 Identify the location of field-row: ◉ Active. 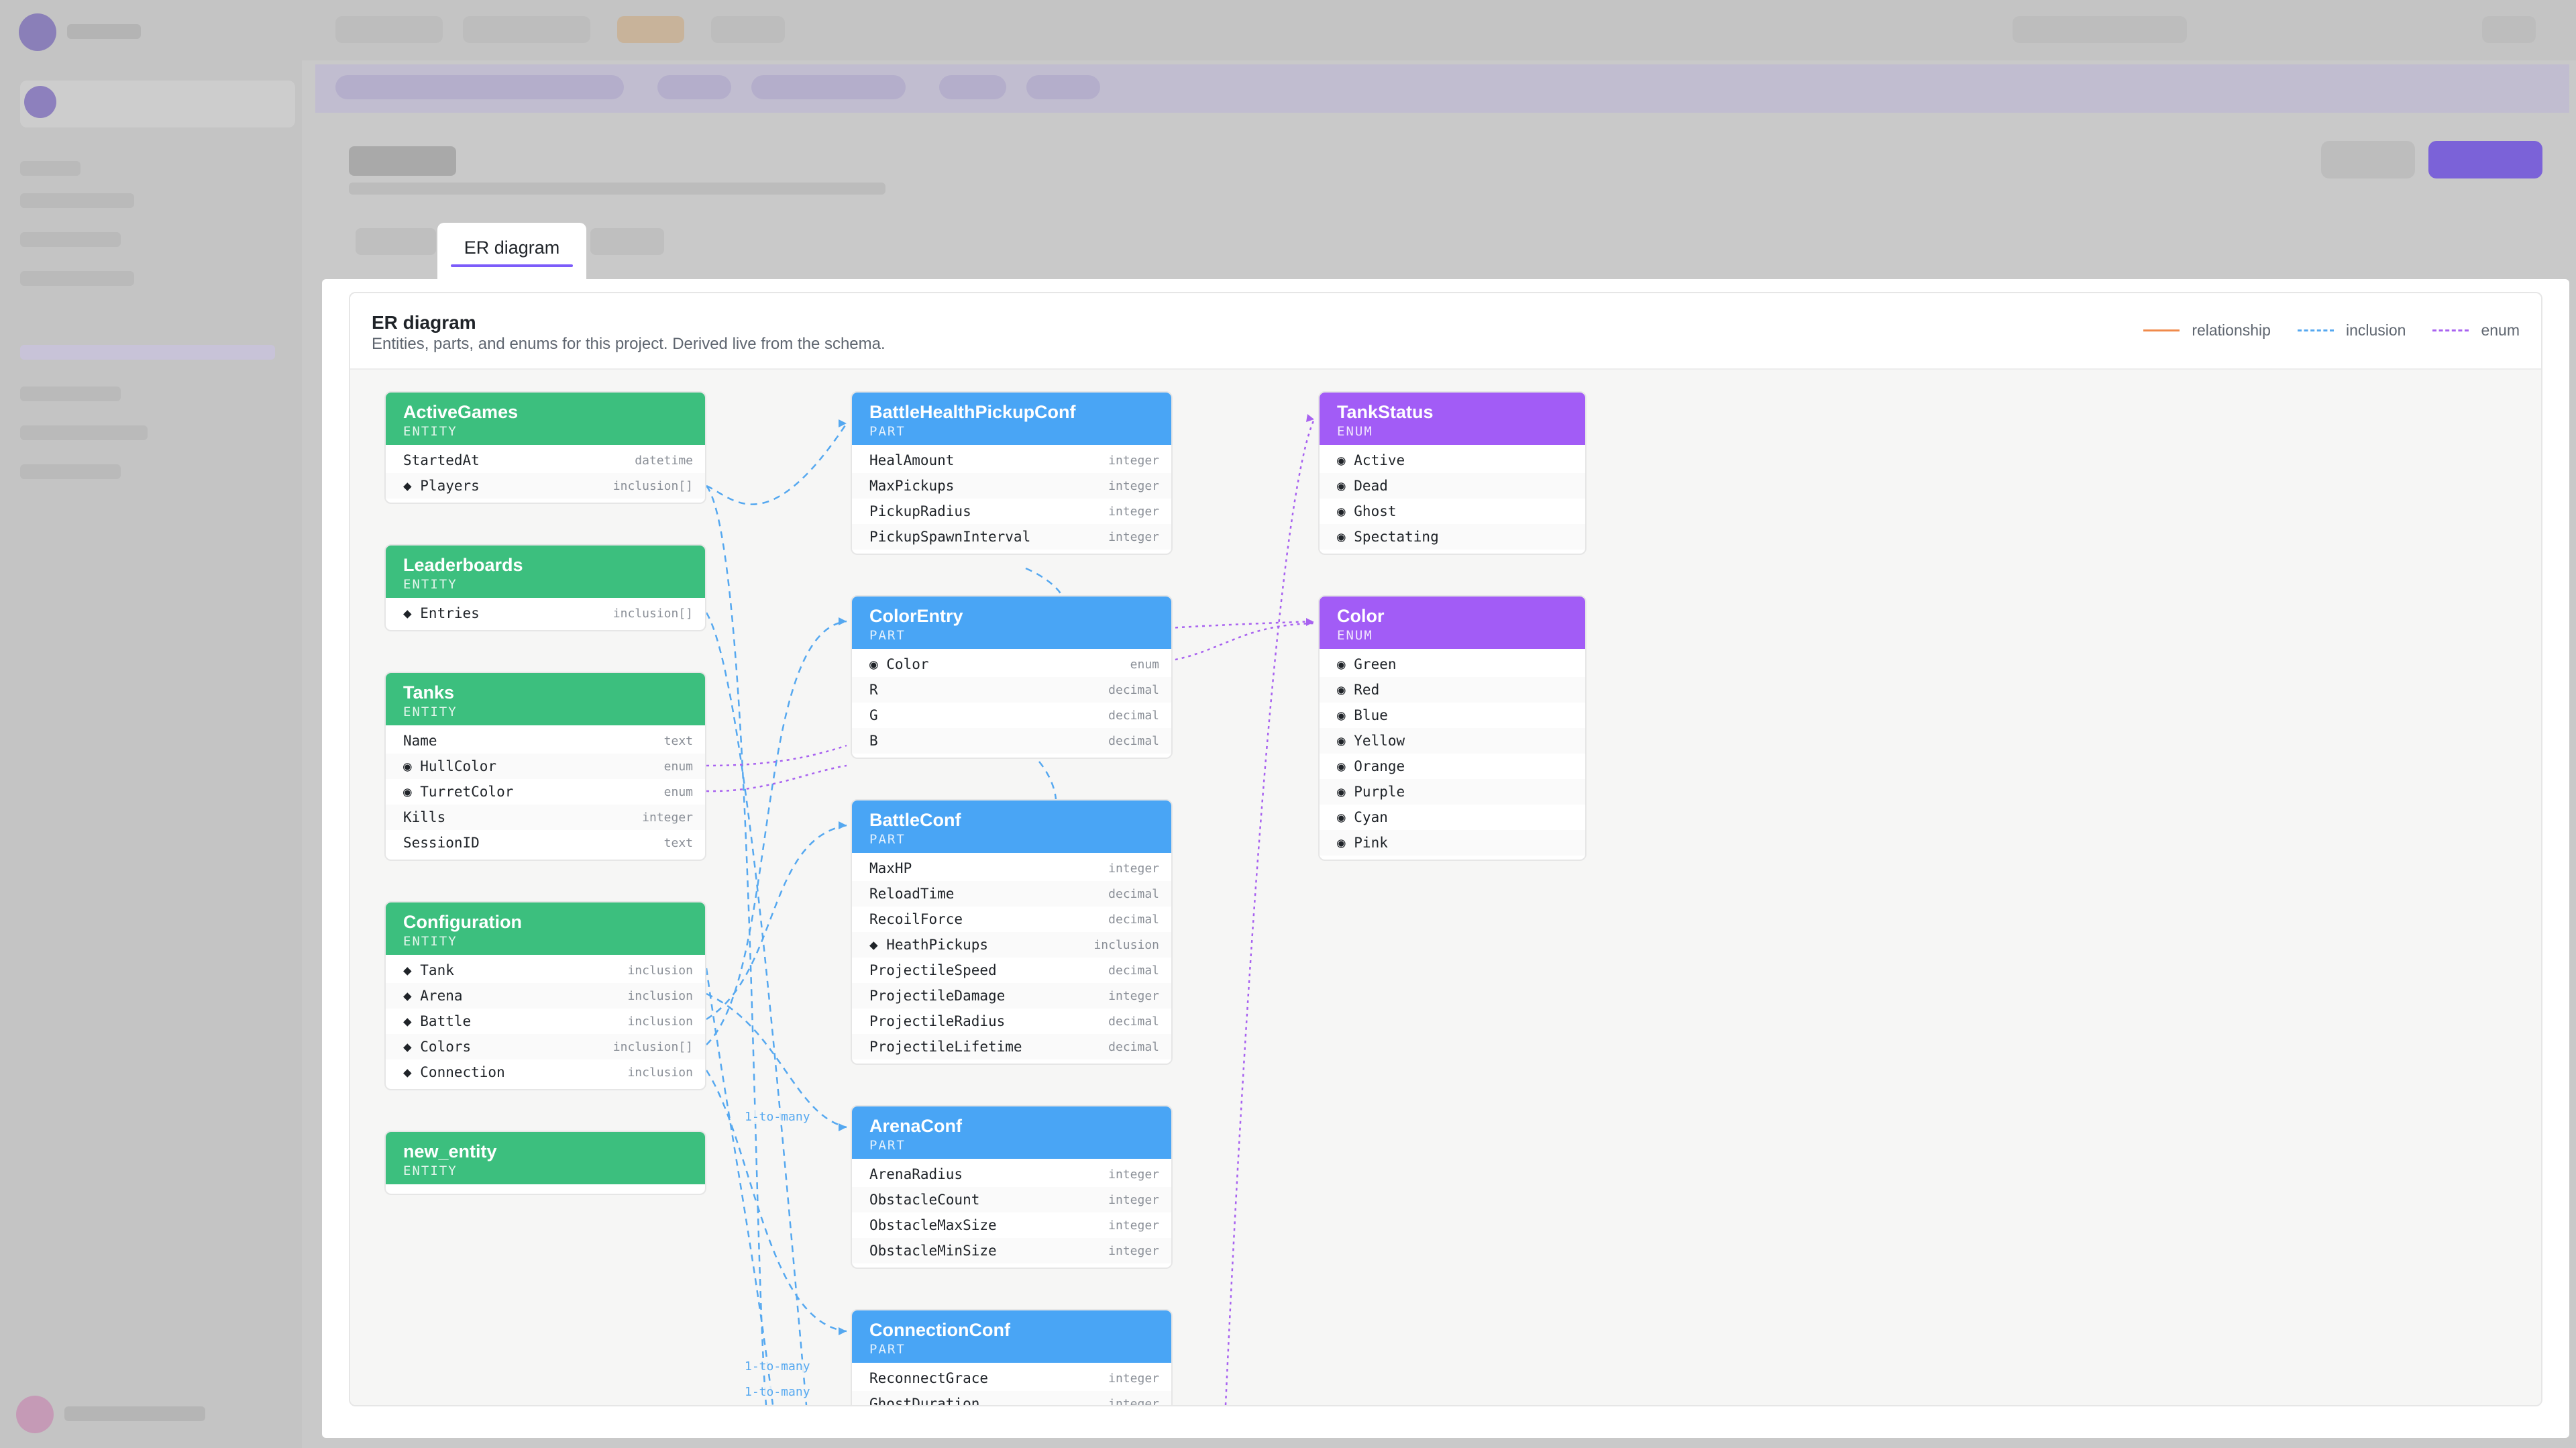
(1452, 460).